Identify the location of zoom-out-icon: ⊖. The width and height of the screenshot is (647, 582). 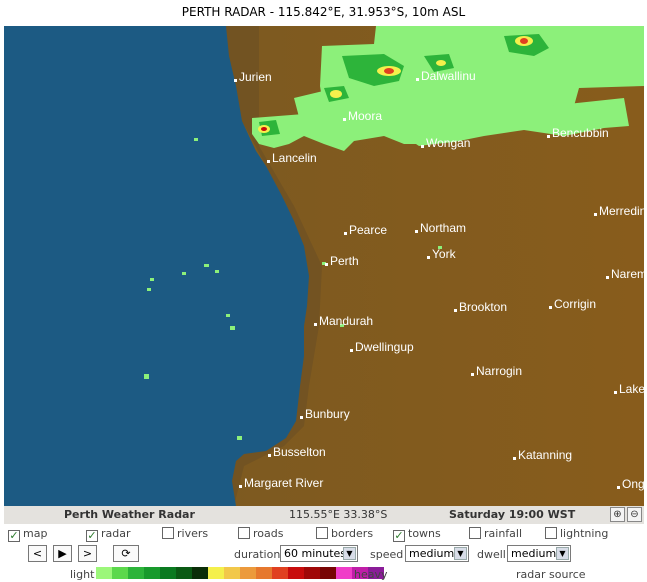
(634, 514).